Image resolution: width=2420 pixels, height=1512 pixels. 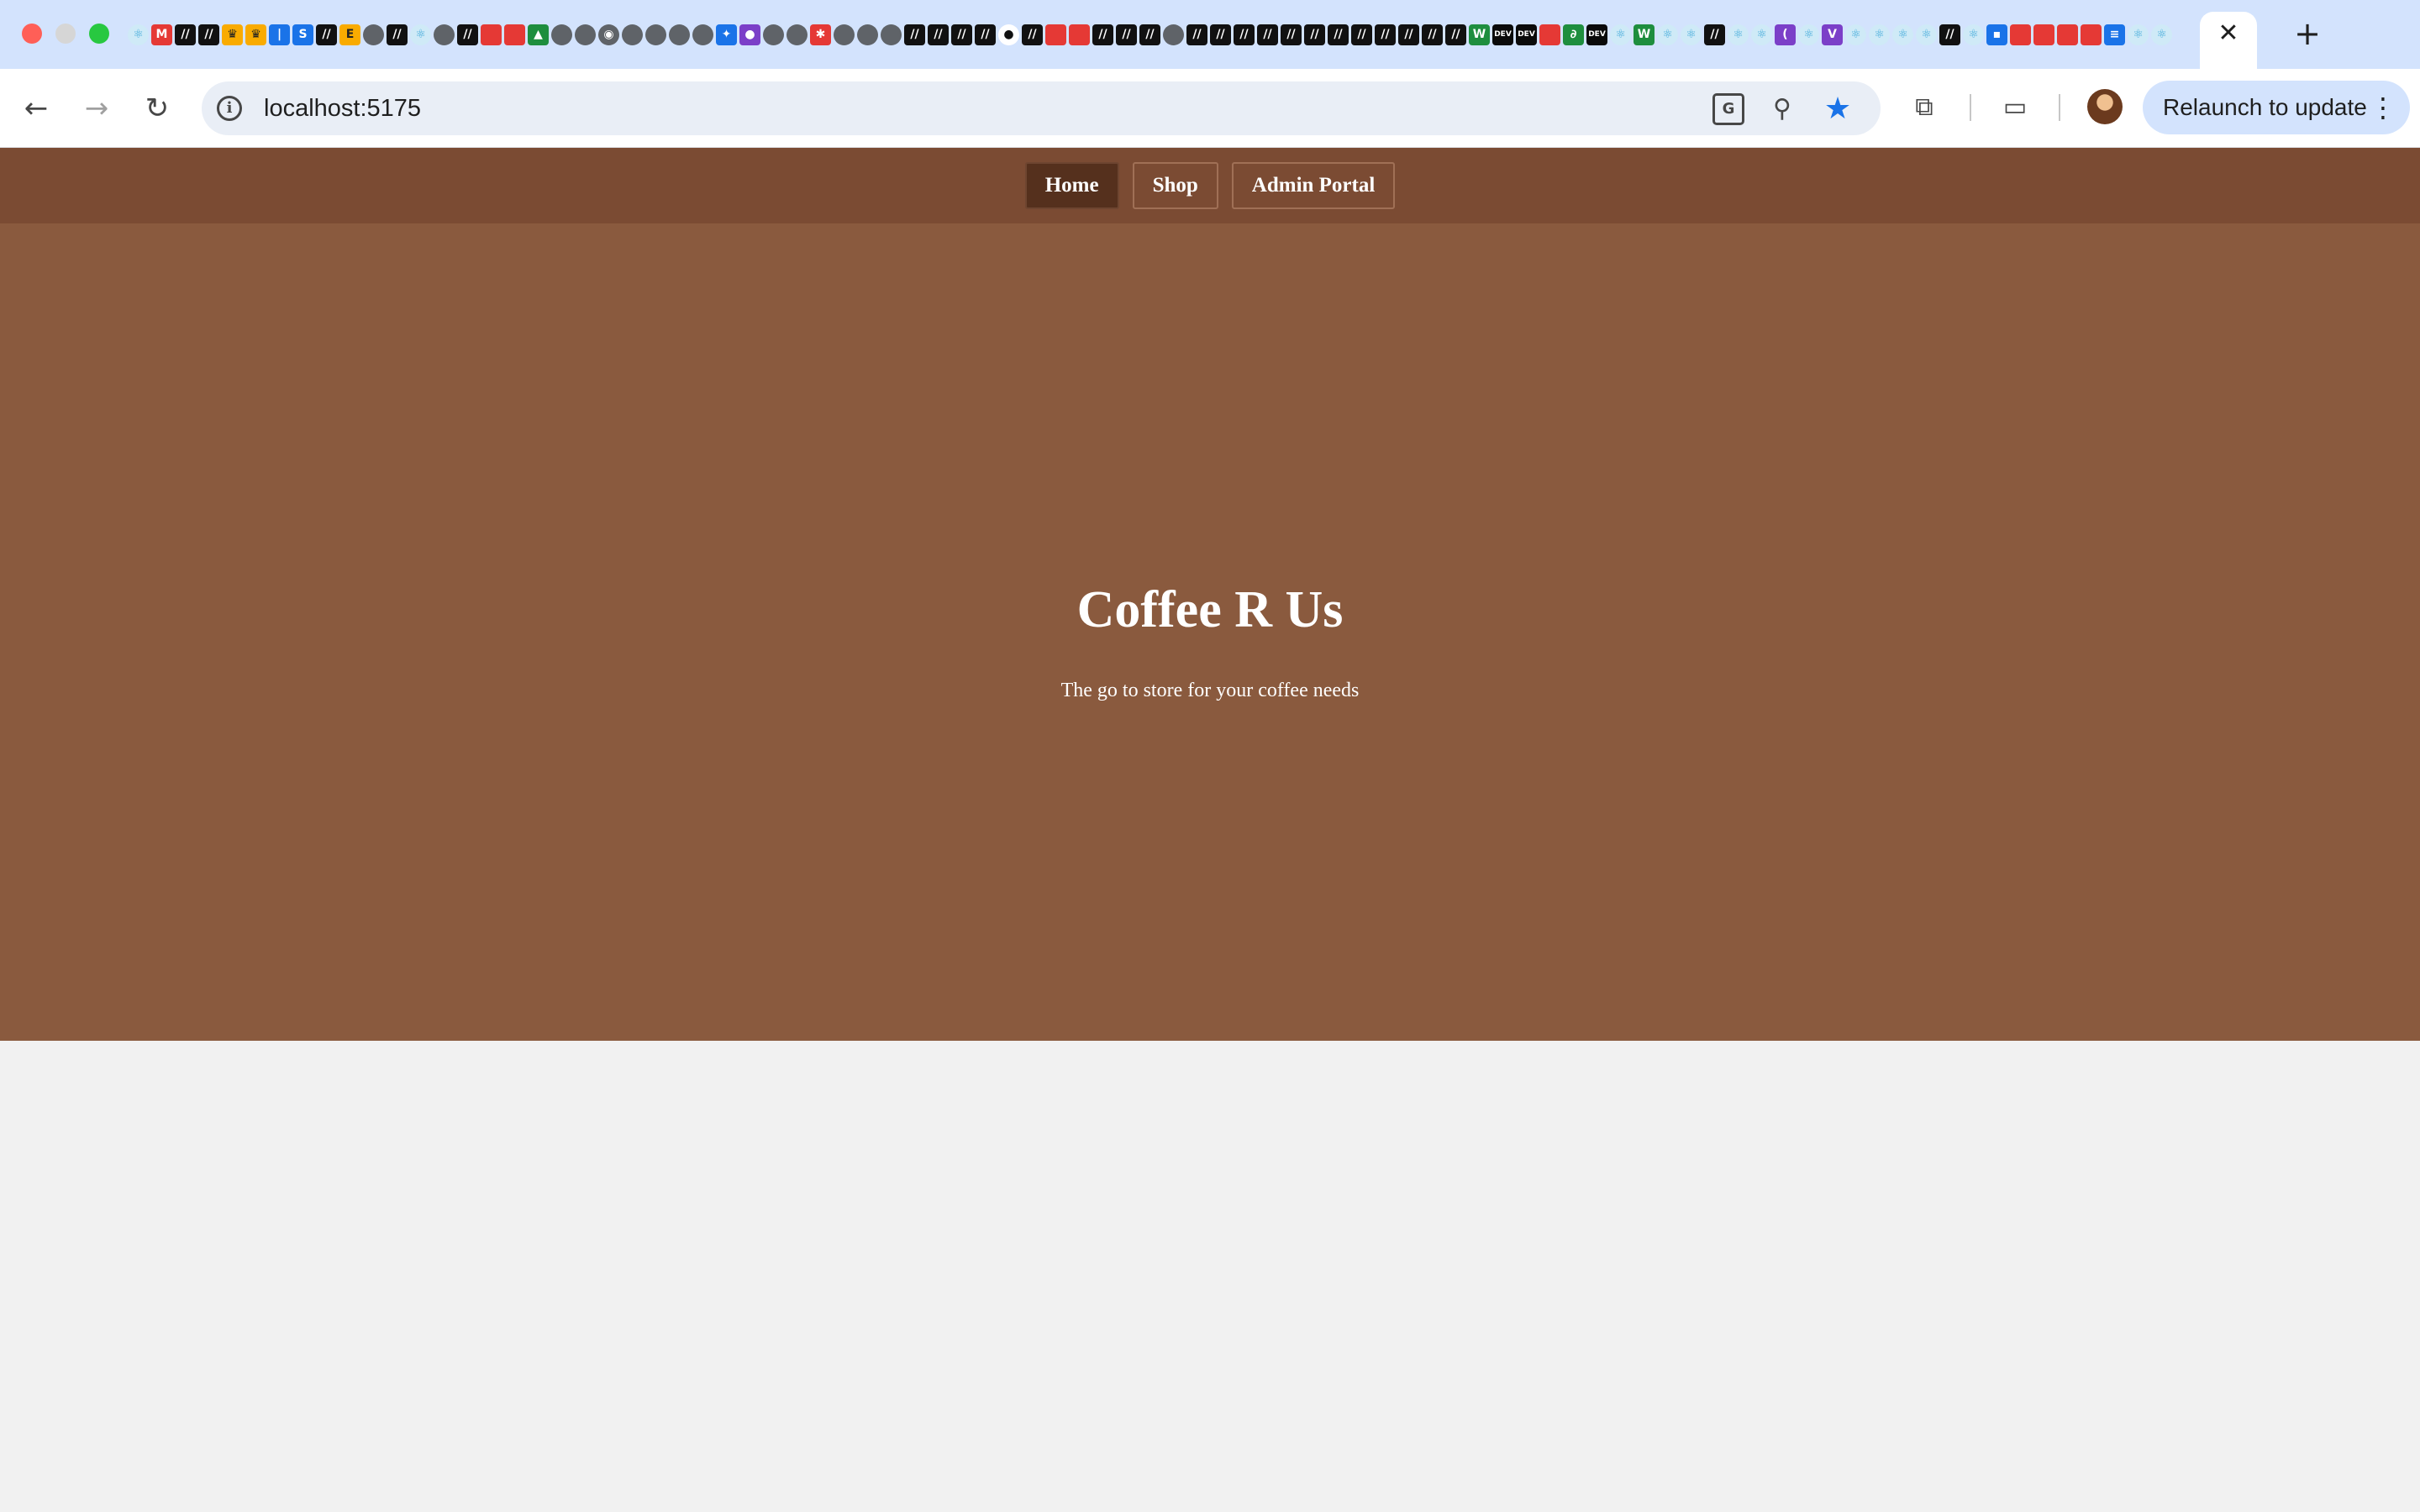 I want to click on relaunch-button: Relaunch to update ⋮, so click(x=2276, y=107).